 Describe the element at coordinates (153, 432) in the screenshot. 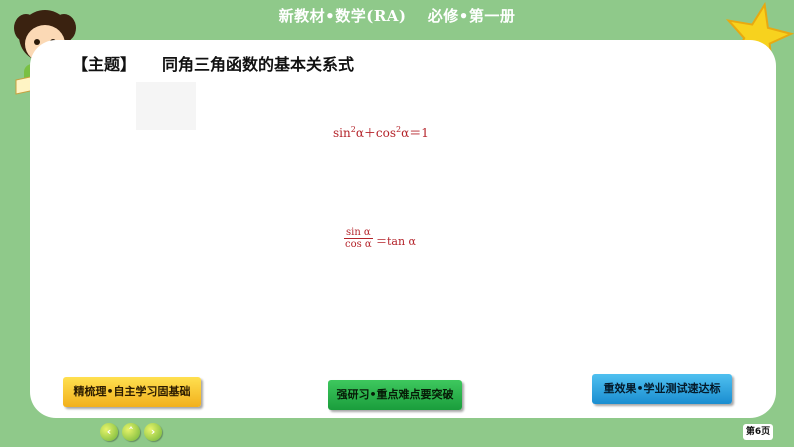

I see `next-arrow-icon: ›` at that location.